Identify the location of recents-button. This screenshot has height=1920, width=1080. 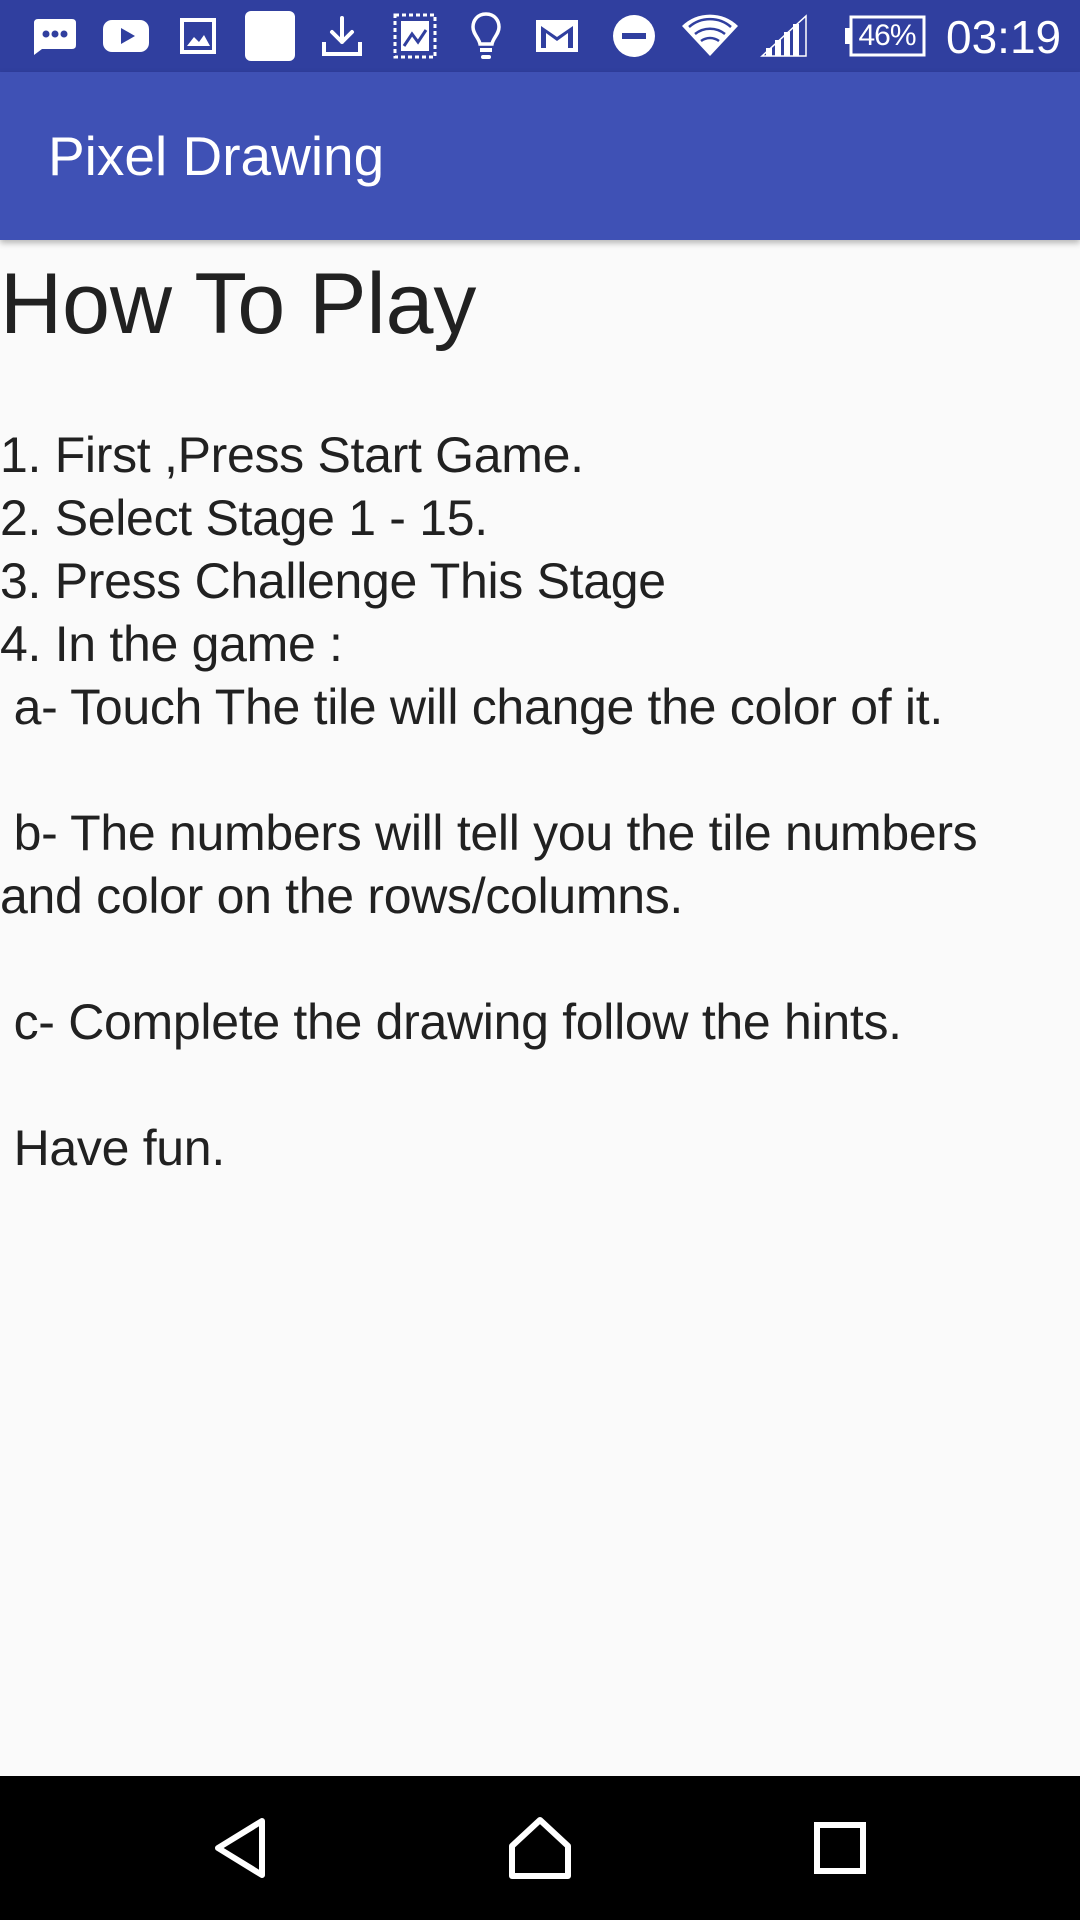
(840, 1848).